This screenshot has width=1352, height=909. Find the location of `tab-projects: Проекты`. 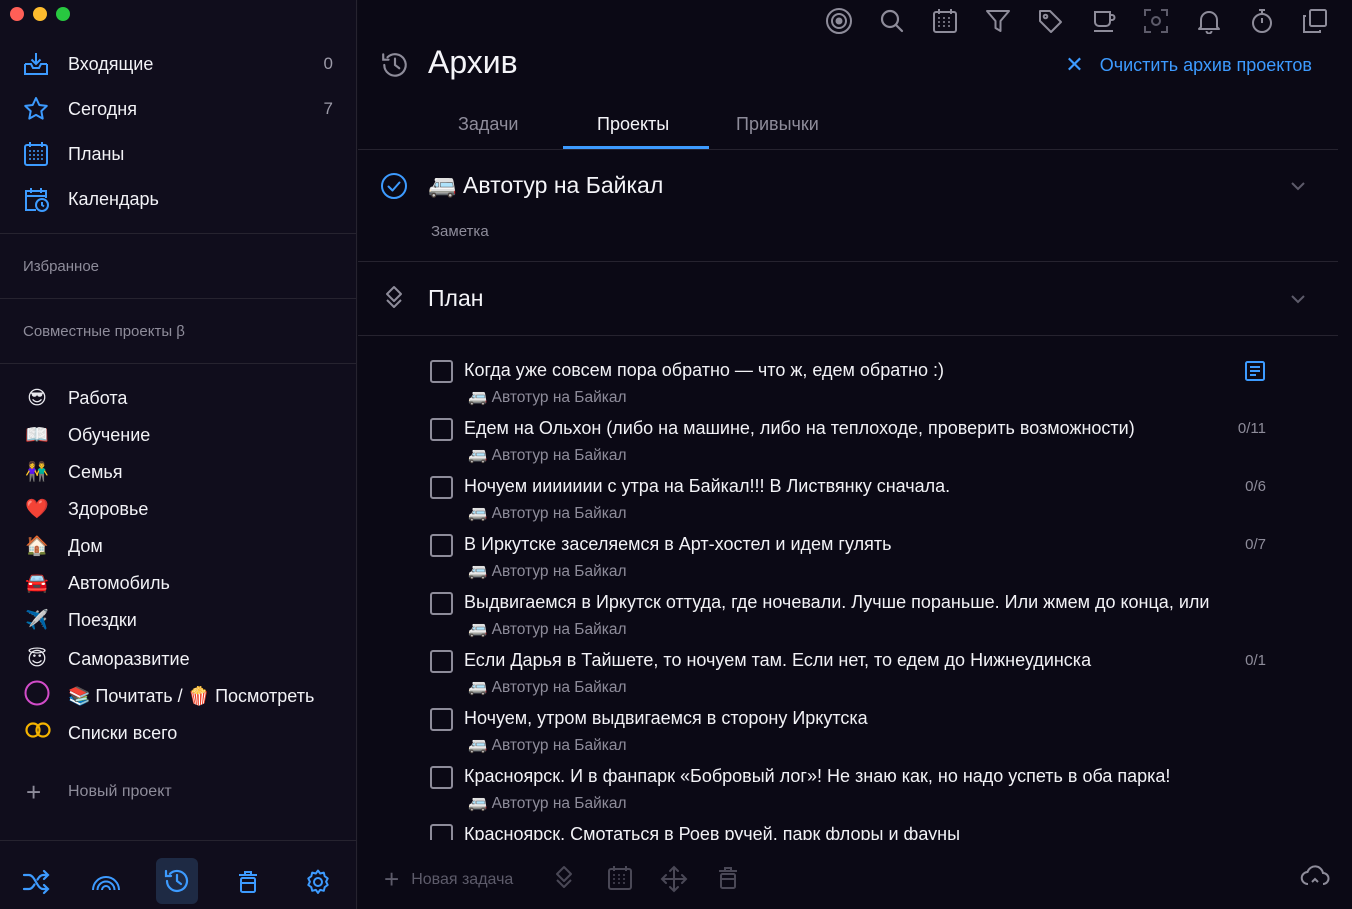

tab-projects: Проекты is located at coordinates (633, 124).